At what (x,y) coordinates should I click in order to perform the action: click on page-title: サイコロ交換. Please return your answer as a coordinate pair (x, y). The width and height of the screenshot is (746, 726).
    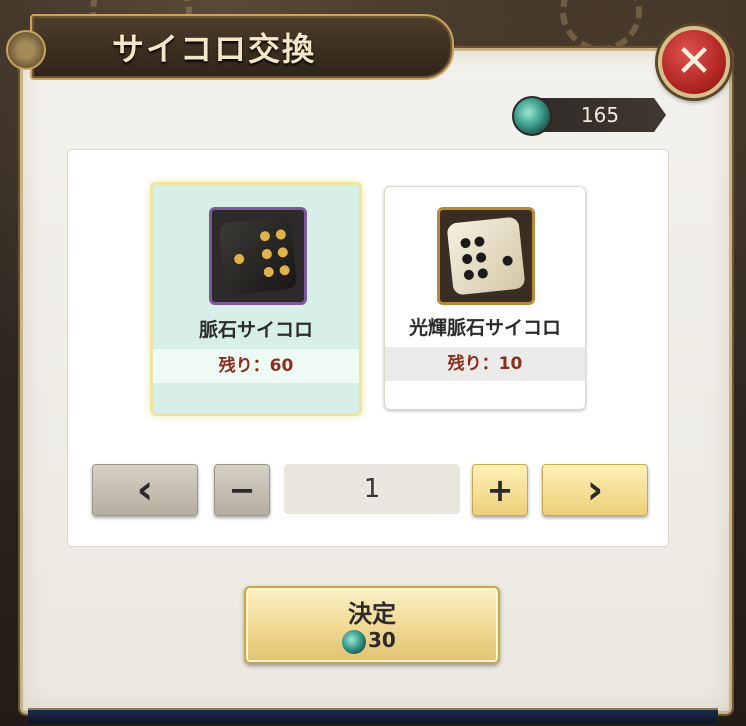
    Looking at the image, I should click on (214, 49).